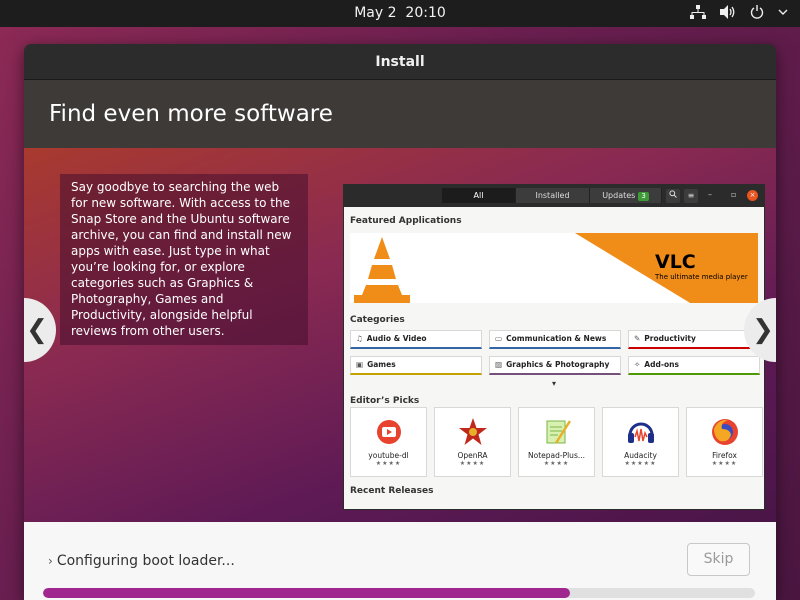  I want to click on updates-badge: 3, so click(643, 196).